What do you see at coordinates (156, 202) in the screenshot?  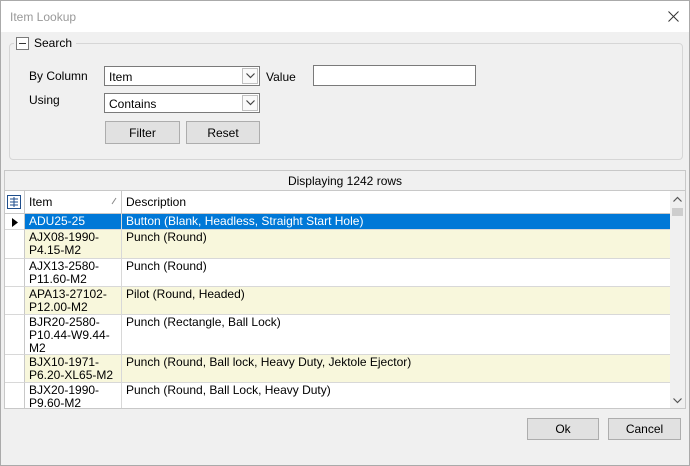 I see `column-header-description-label: Description` at bounding box center [156, 202].